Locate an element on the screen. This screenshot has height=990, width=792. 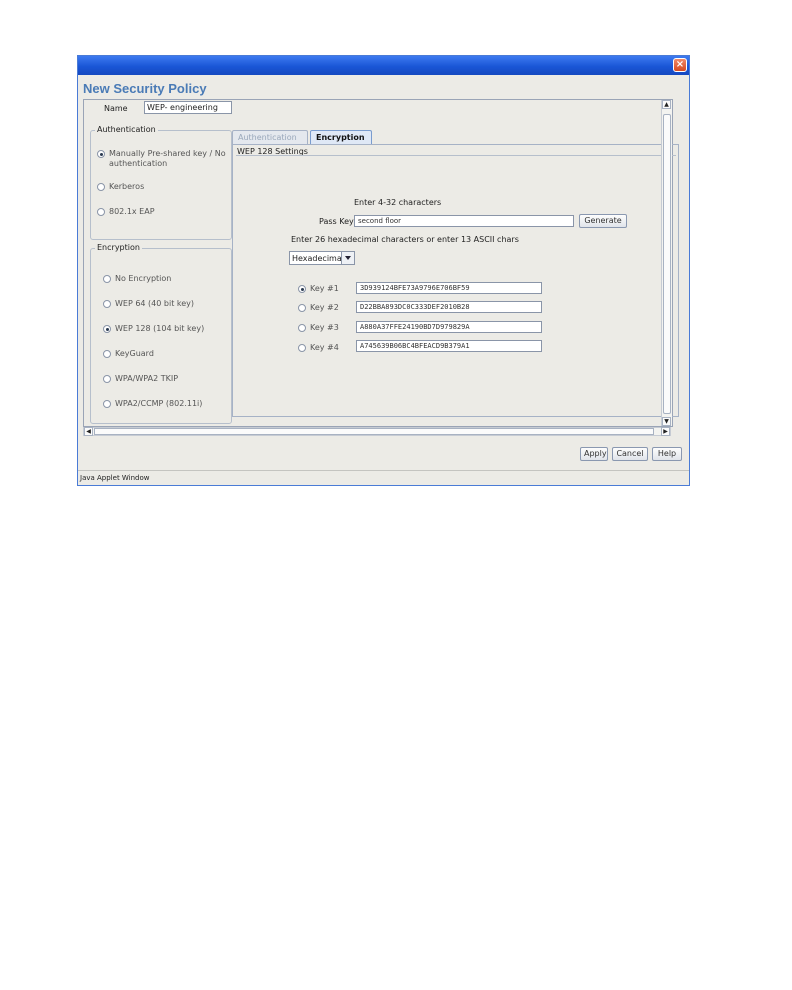
authentication-group-title: Authentication is located at coordinates (126, 129).